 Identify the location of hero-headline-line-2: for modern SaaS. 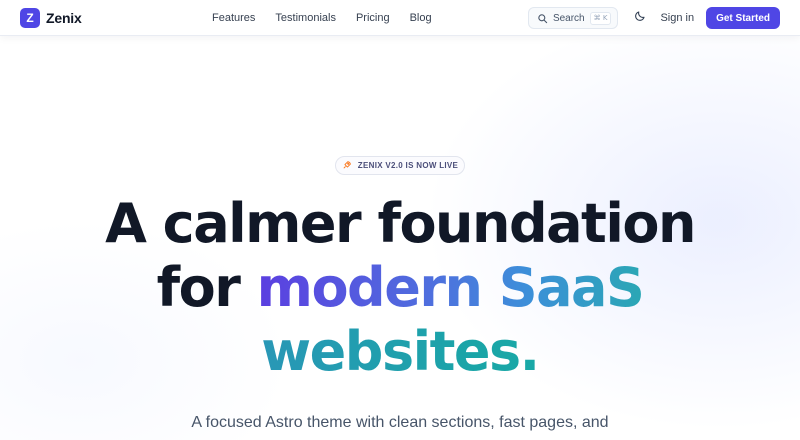
(400, 288).